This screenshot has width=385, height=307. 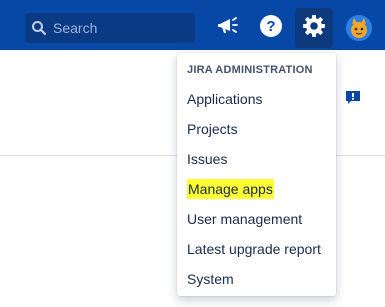 I want to click on menu-item-label: User management, so click(x=245, y=219).